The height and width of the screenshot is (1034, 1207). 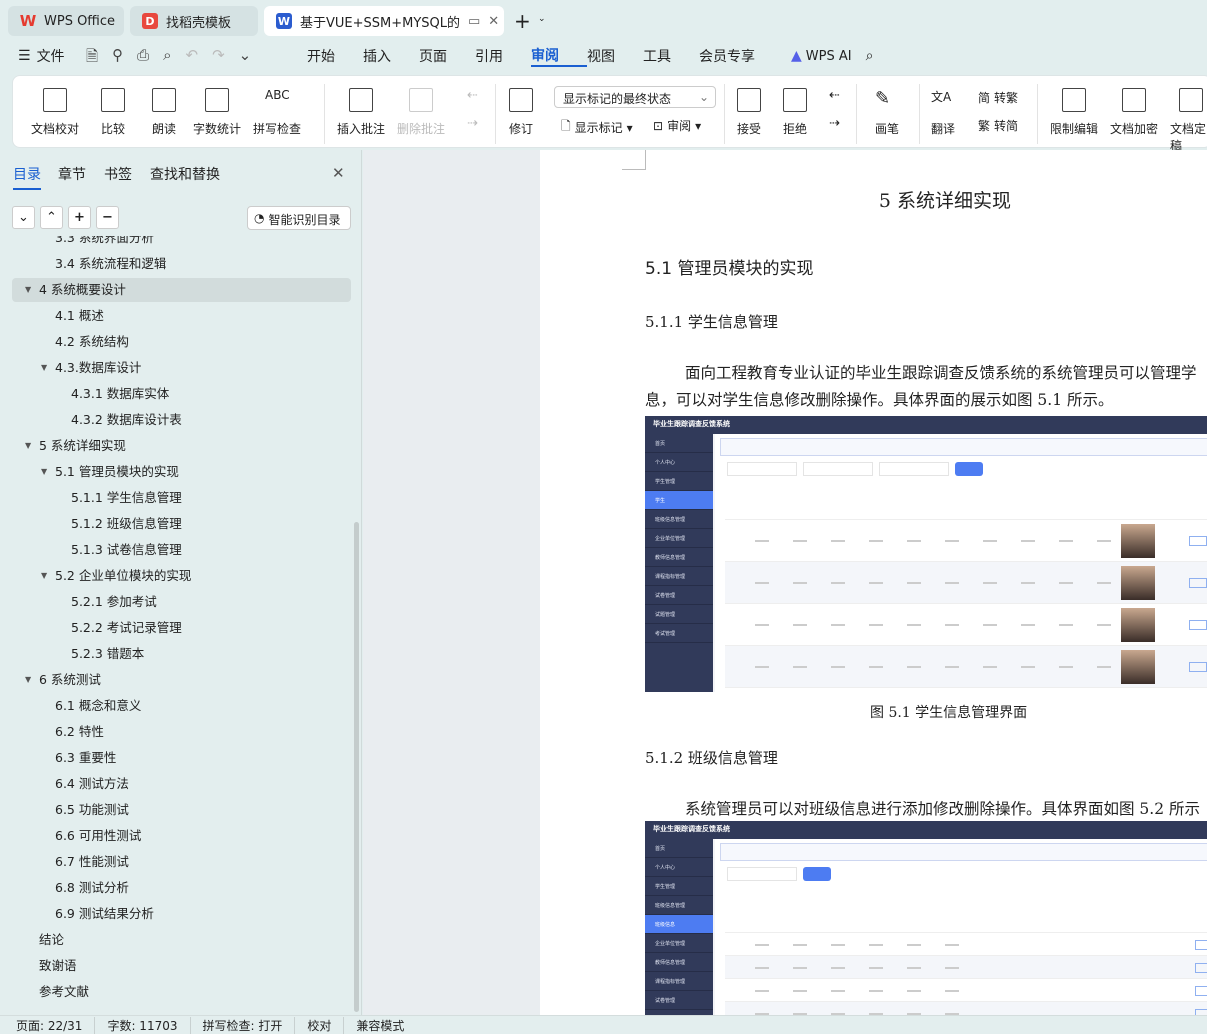 I want to click on save-icon: 🗎, so click(x=92, y=58).